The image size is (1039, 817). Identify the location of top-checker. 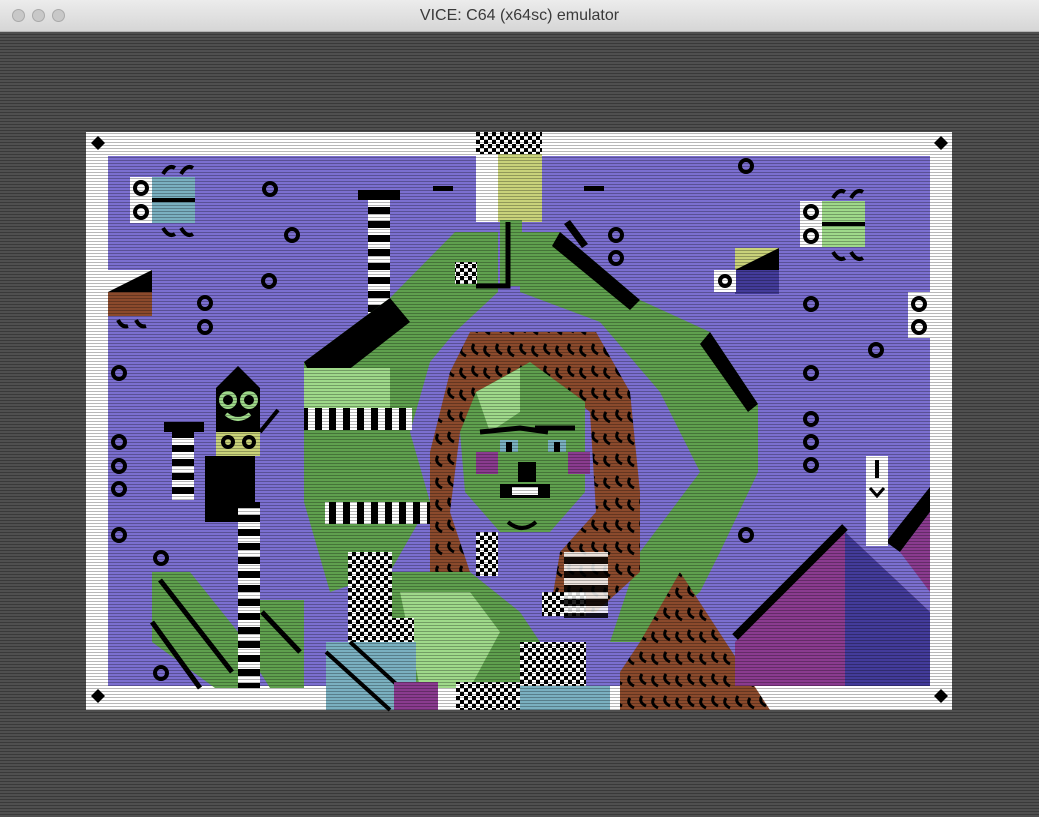
(509, 143).